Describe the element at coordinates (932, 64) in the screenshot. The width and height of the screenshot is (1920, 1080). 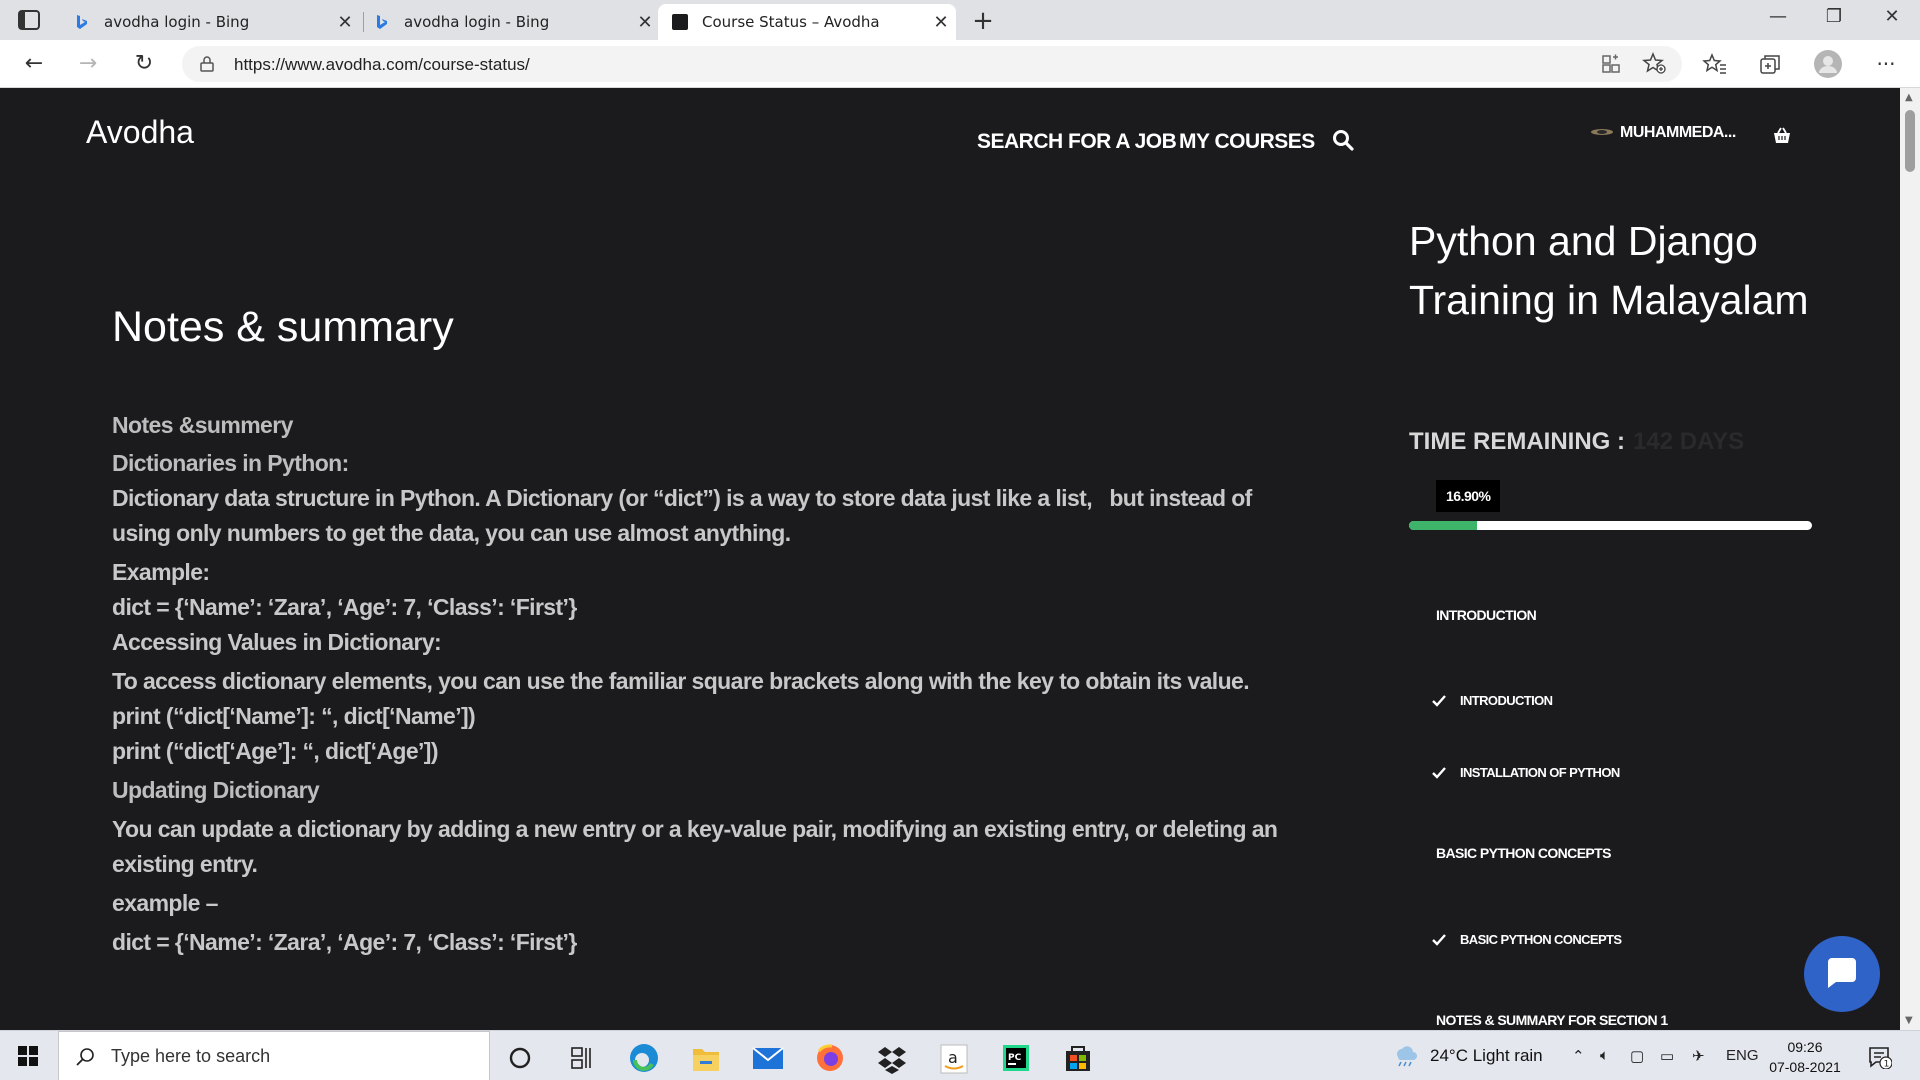
I see `address-bar: https://www.avodha.com/course-status/` at that location.